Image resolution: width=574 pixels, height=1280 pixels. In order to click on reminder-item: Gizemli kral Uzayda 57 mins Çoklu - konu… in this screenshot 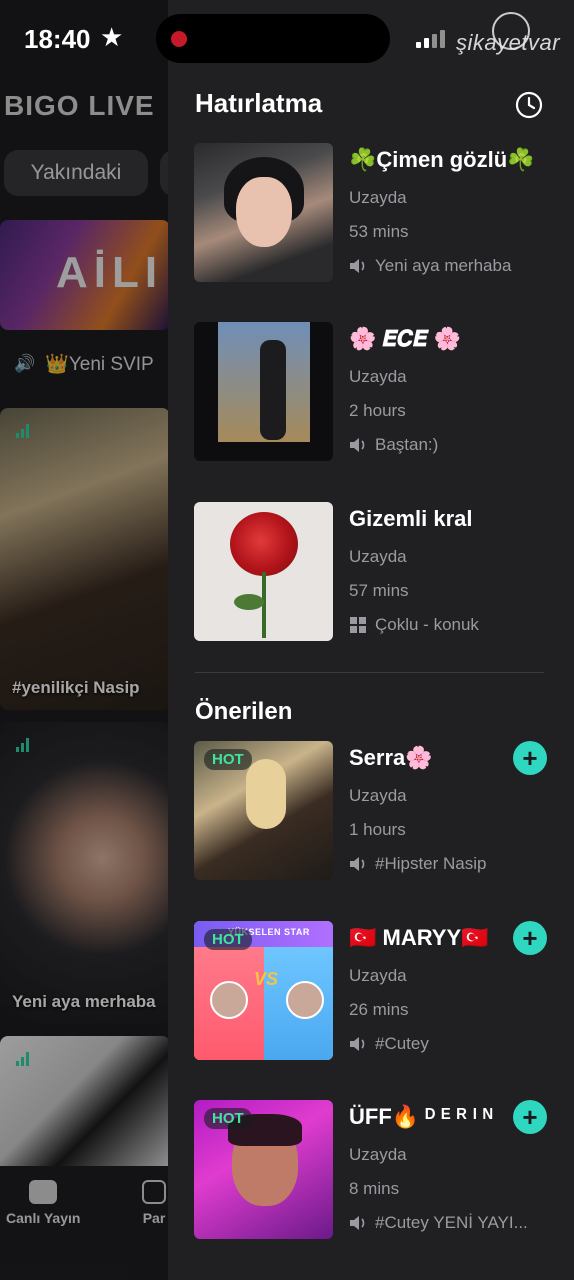, I will do `click(374, 572)`.